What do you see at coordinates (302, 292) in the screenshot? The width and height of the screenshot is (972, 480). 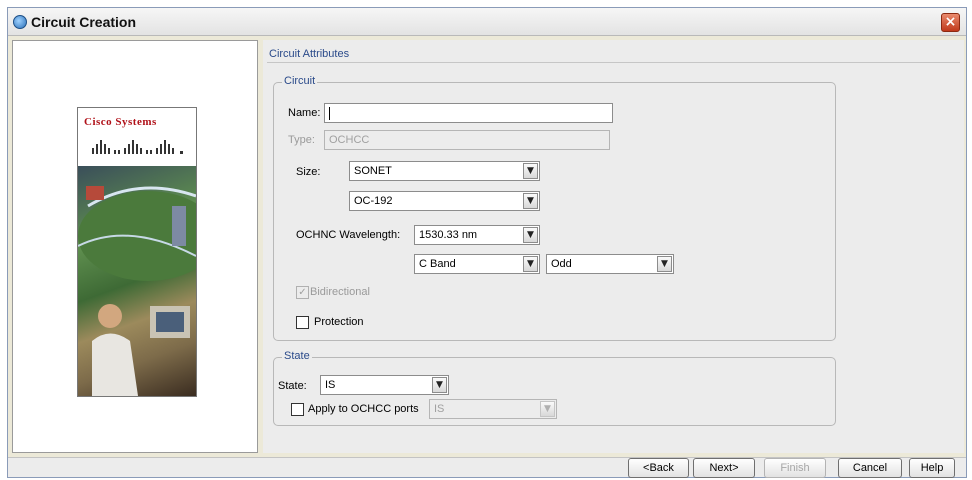 I see `bidirectional-checkbox: ✓` at bounding box center [302, 292].